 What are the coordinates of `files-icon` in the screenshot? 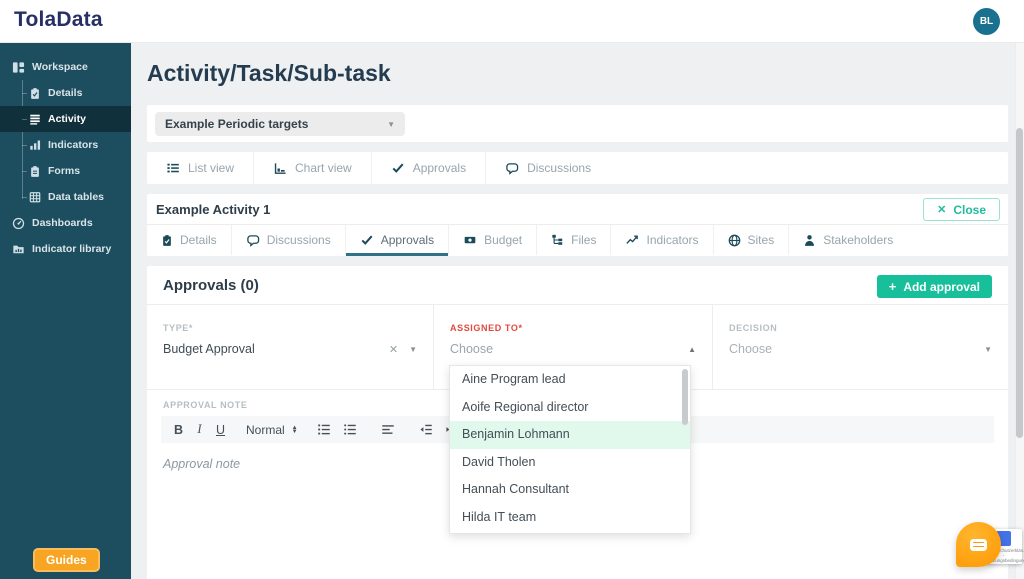 It's located at (557, 240).